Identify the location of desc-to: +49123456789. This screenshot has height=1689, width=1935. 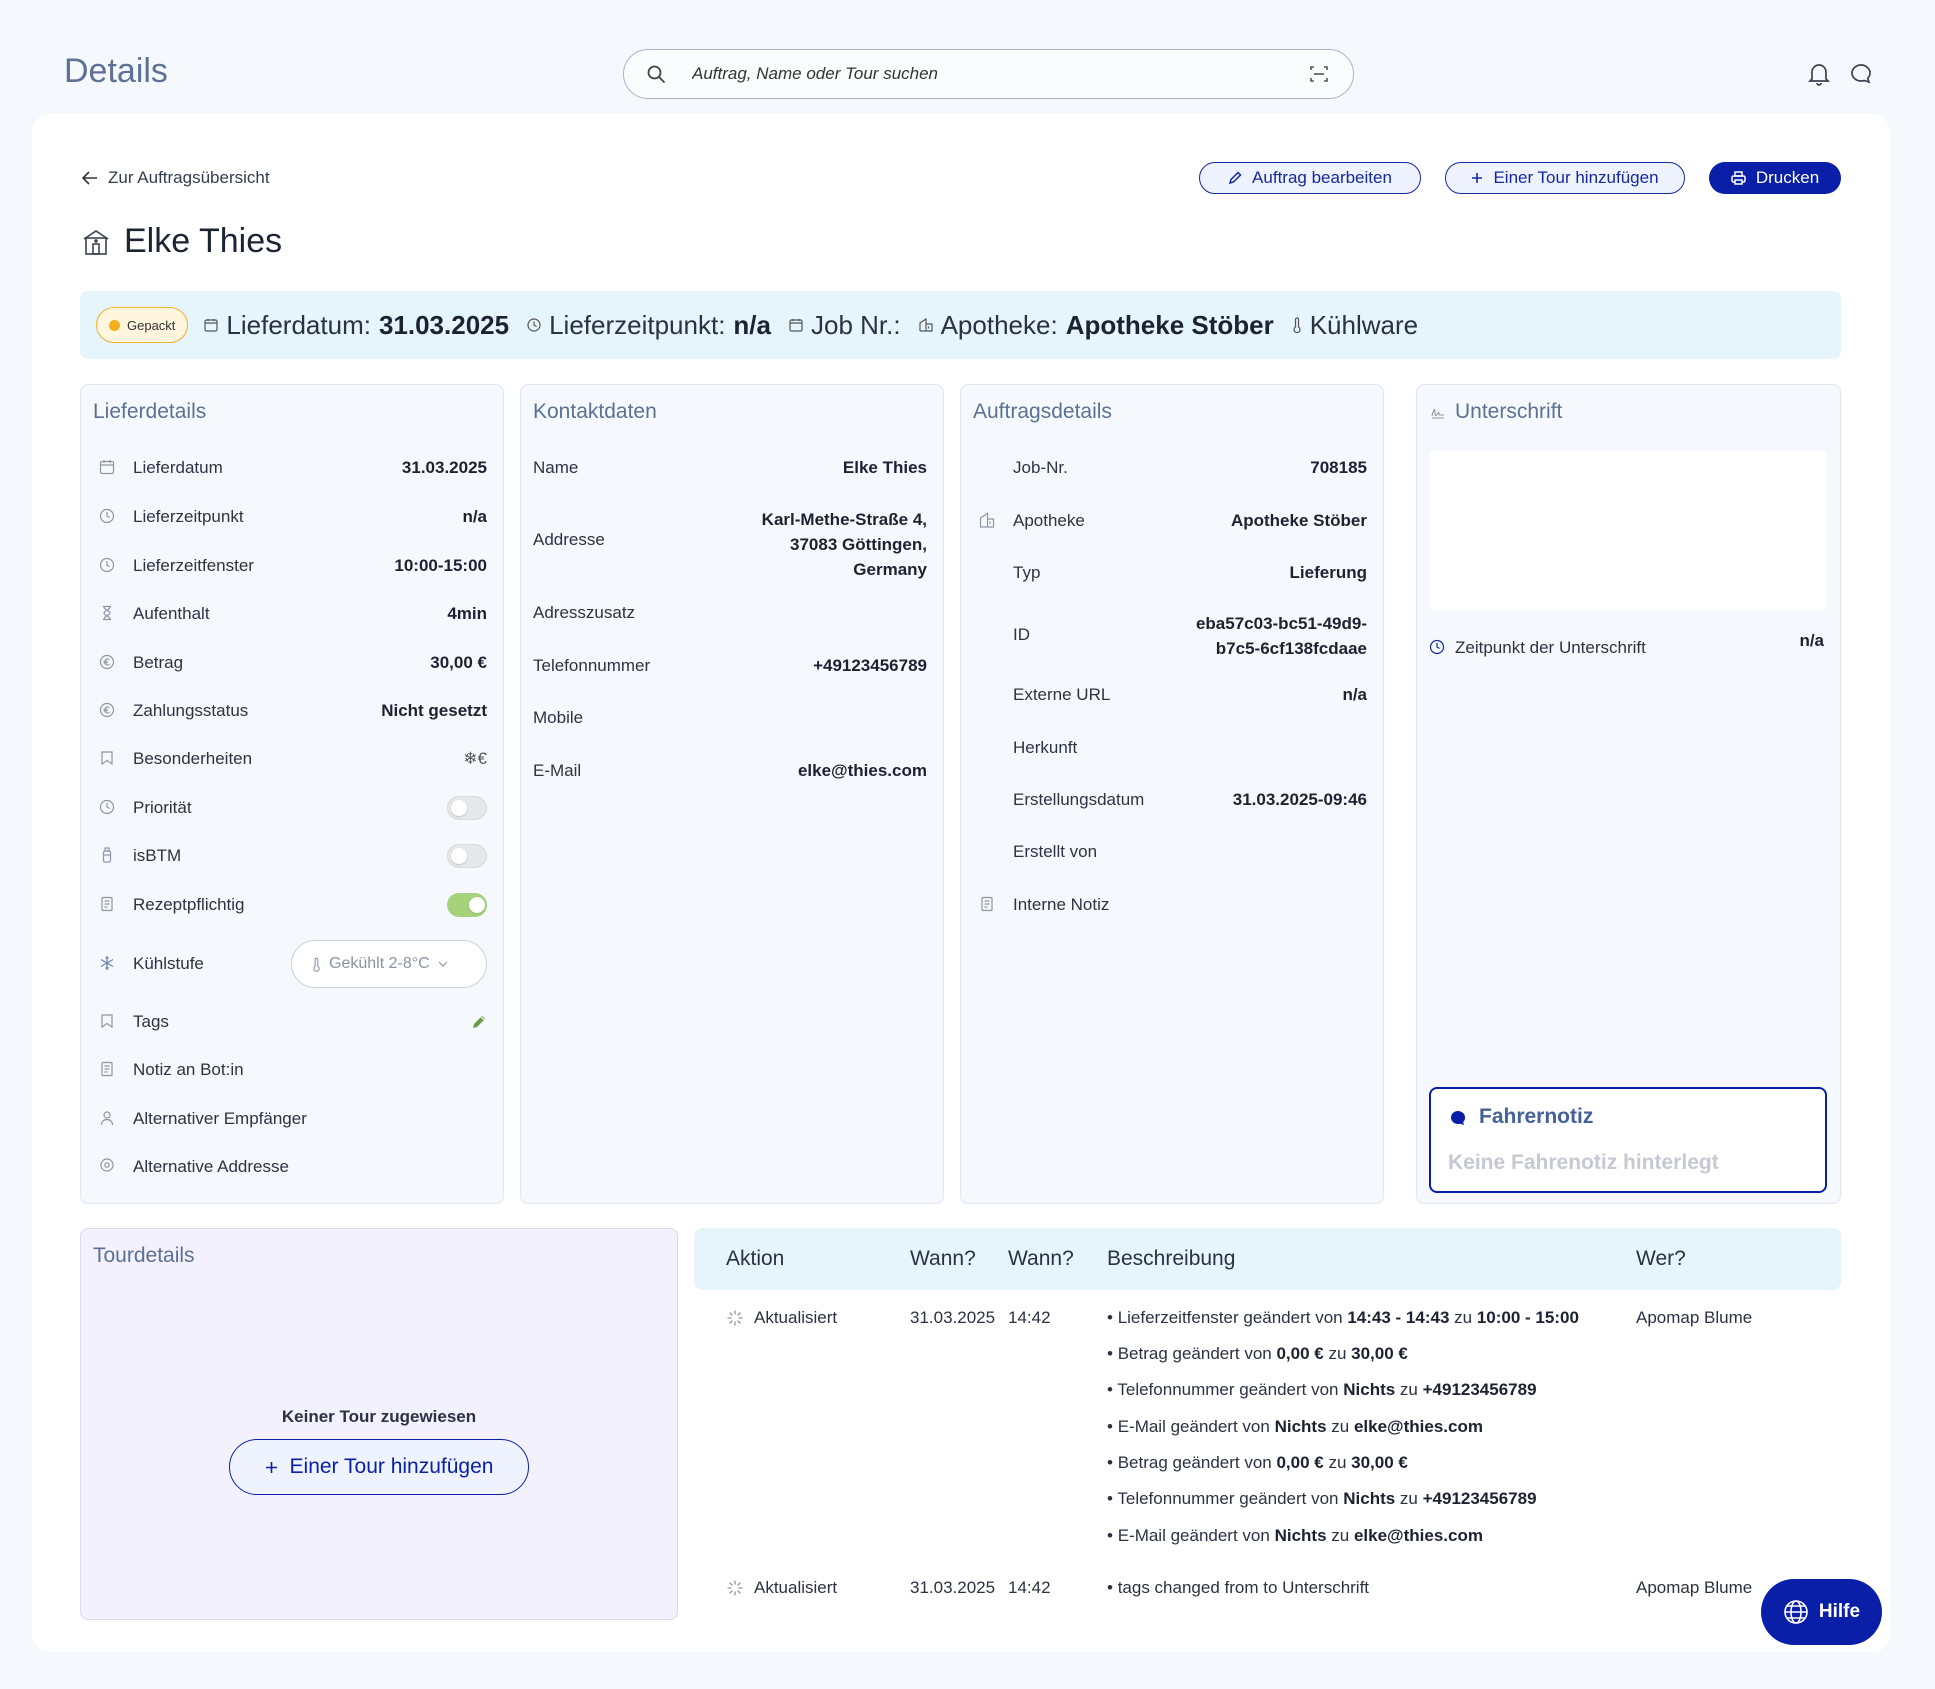
(1479, 1389).